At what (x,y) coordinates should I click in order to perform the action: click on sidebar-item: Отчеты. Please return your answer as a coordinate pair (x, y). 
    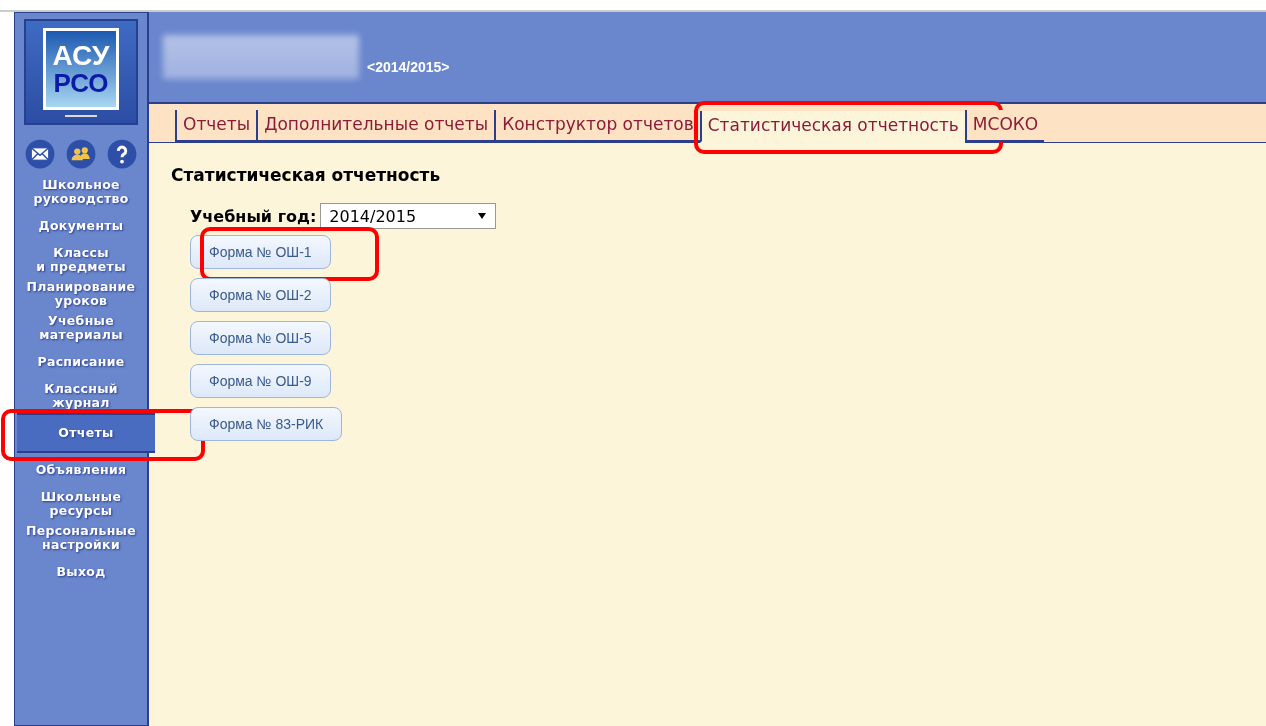
    Looking at the image, I should click on (86, 433).